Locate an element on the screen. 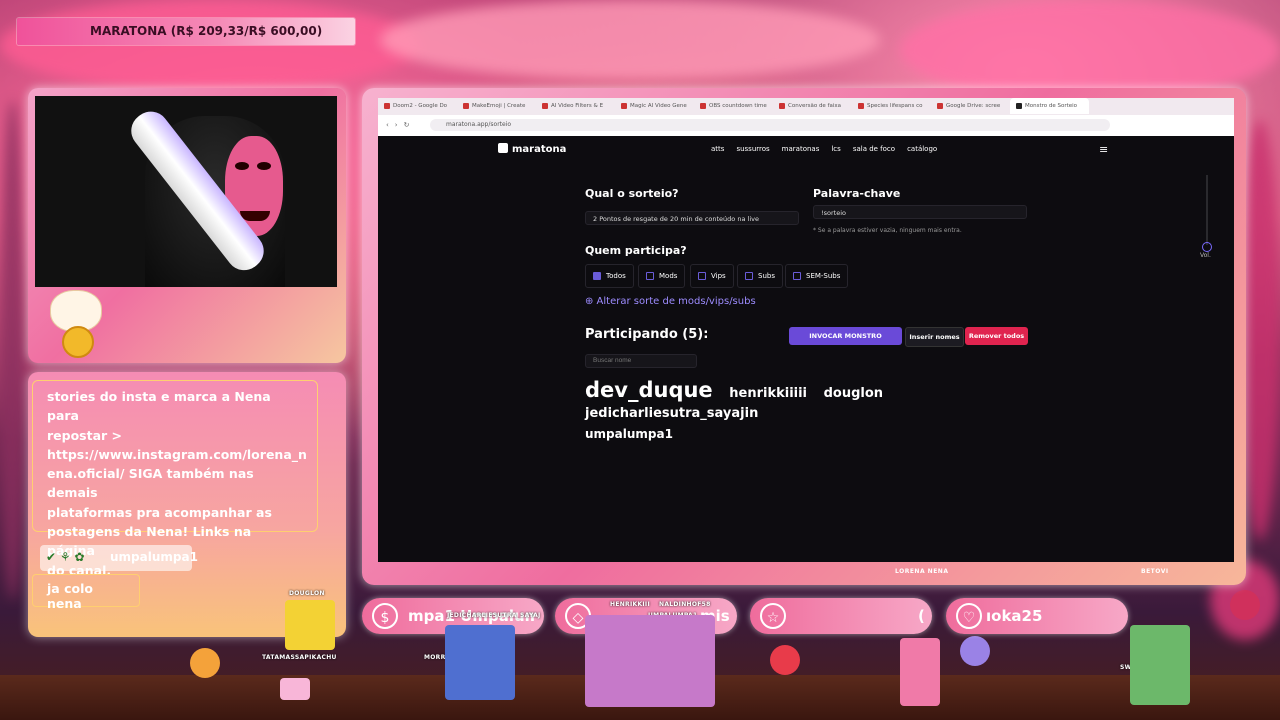 This screenshot has height=720, width=1280. pikachu-sprite is located at coordinates (310, 625).